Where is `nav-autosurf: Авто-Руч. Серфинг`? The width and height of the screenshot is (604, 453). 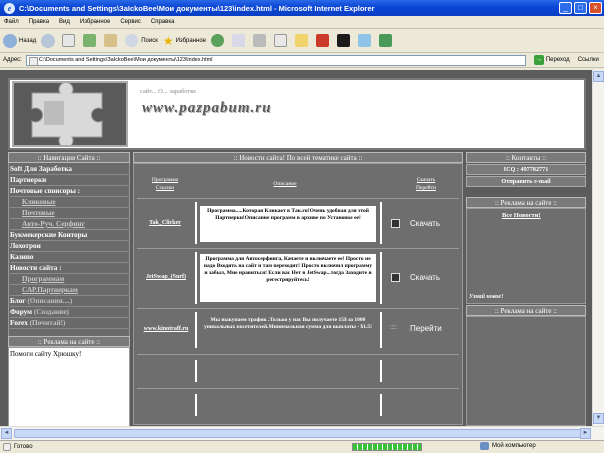 nav-autosurf: Авто-Руч. Серфинг is located at coordinates (70, 224).